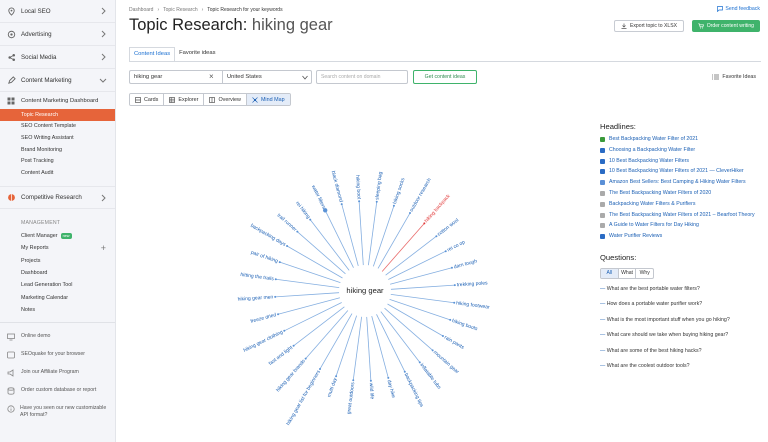 The width and height of the screenshot is (768, 442). What do you see at coordinates (358, 187) in the screenshot?
I see `mind-map-topic: hiking boot` at bounding box center [358, 187].